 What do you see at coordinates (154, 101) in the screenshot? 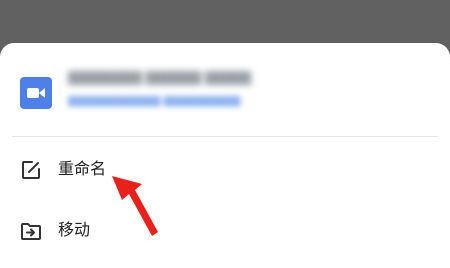
I see `file-meta: ████████████ ██████████` at bounding box center [154, 101].